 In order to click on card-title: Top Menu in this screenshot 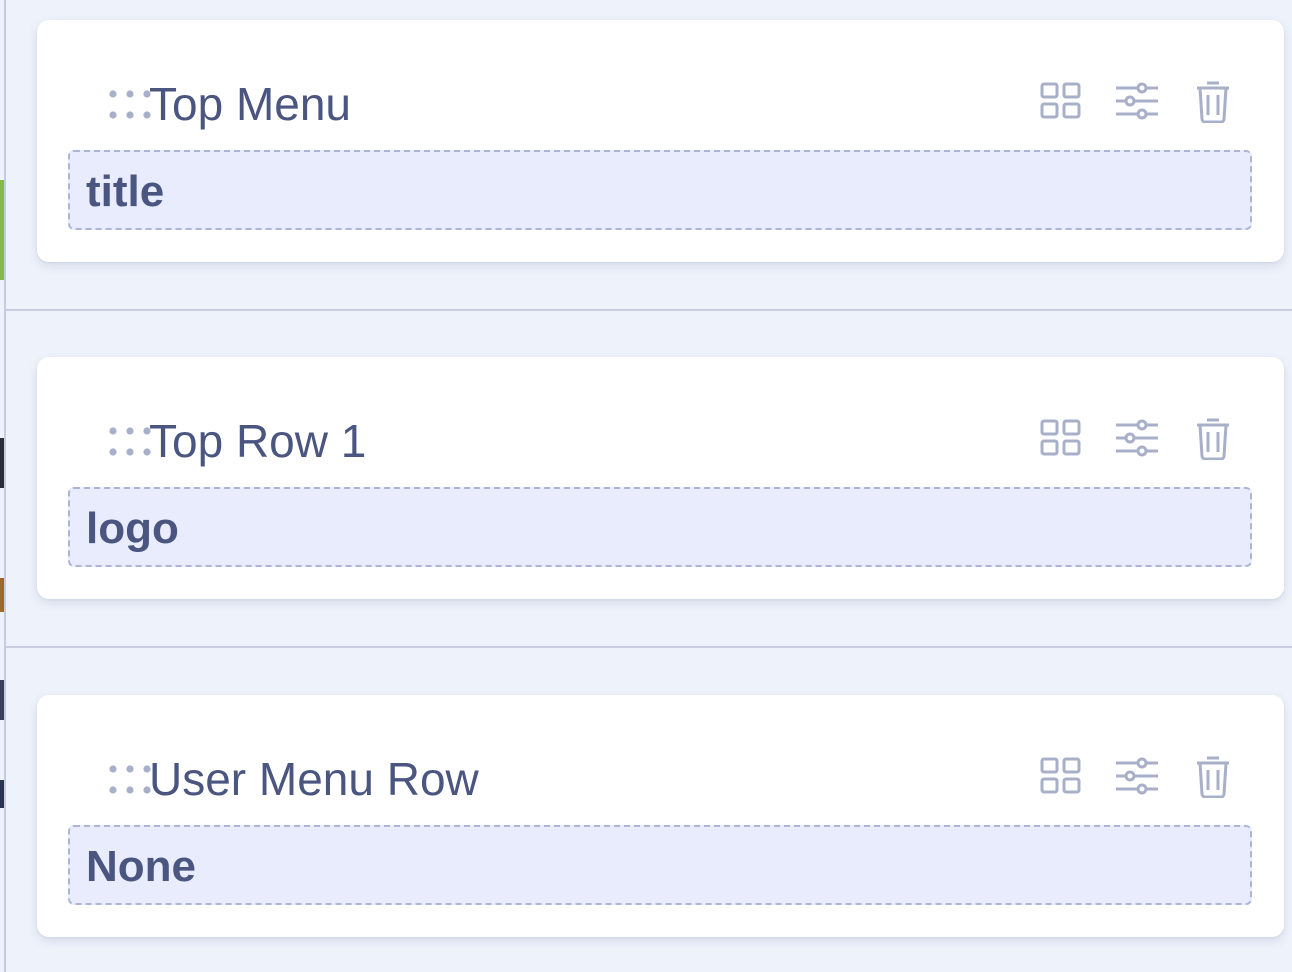, I will do `click(250, 104)`.